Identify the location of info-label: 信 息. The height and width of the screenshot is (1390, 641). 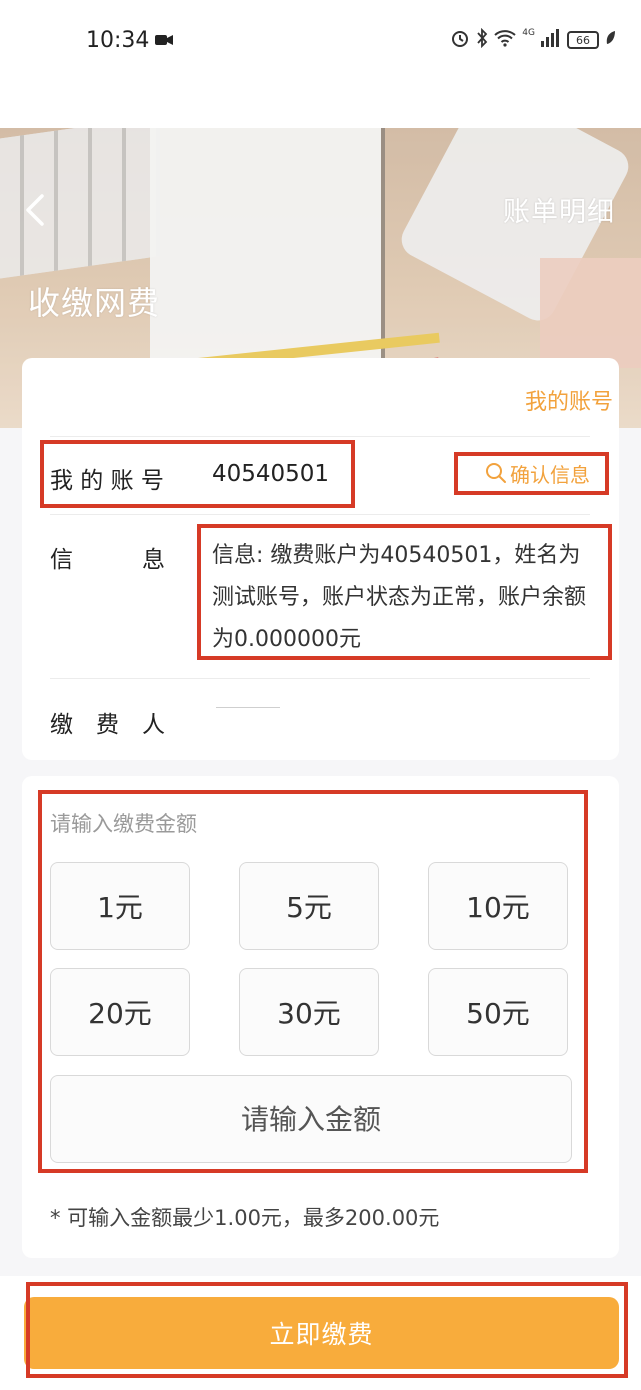
(107, 560).